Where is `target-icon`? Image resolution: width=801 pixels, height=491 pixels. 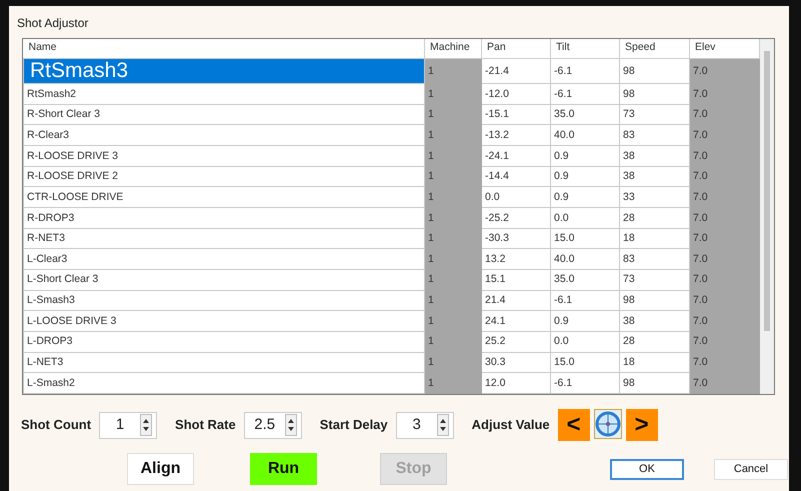 target-icon is located at coordinates (608, 425).